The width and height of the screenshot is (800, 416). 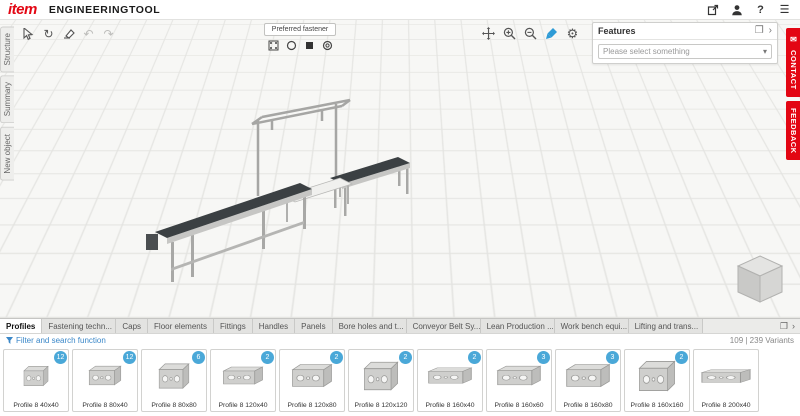 I want to click on header-actions: ? ☰, so click(x=748, y=9).